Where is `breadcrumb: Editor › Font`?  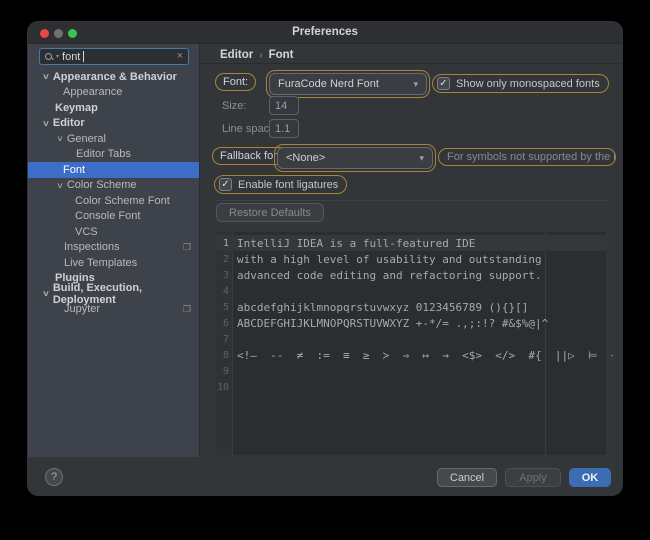 breadcrumb: Editor › Font is located at coordinates (256, 55).